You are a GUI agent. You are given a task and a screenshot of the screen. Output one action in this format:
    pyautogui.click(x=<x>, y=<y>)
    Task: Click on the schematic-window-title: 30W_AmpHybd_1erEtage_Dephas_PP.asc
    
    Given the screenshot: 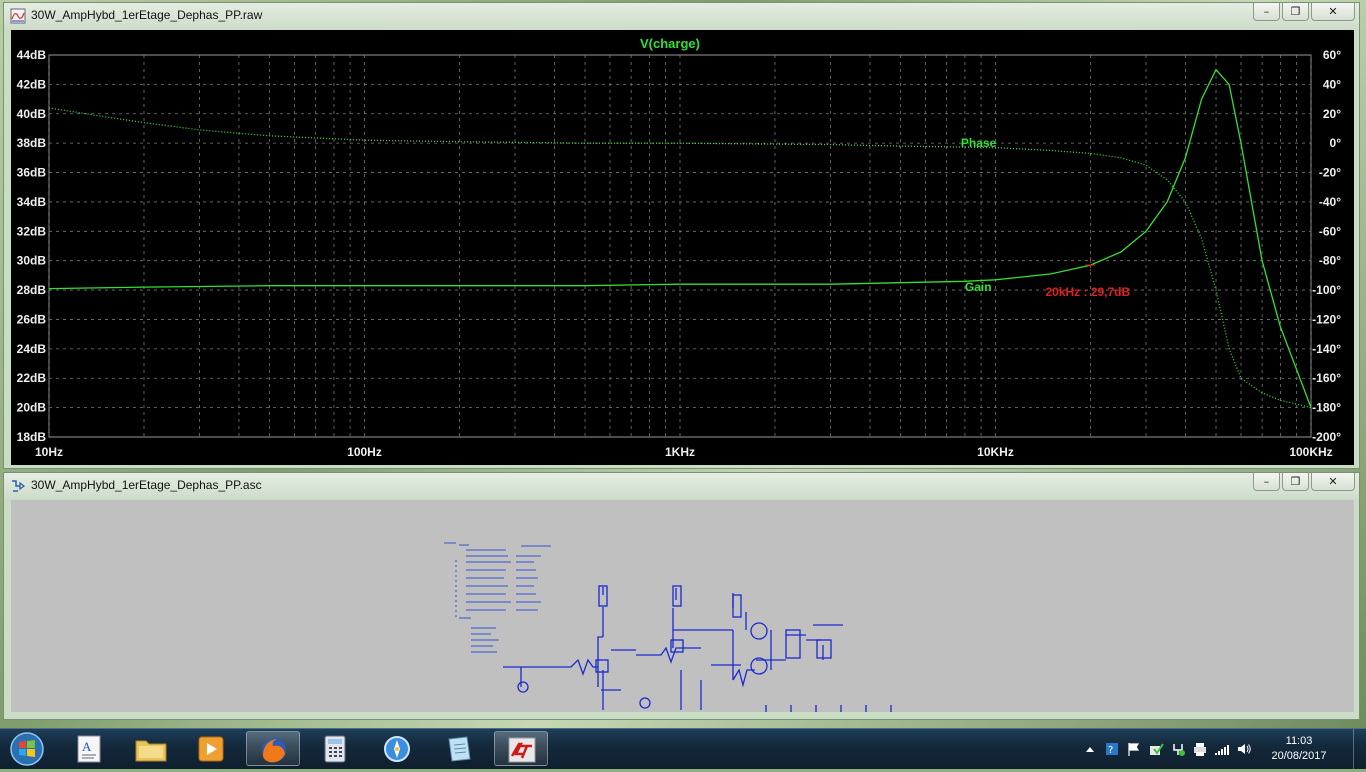 What is the action you would take?
    pyautogui.click(x=146, y=485)
    